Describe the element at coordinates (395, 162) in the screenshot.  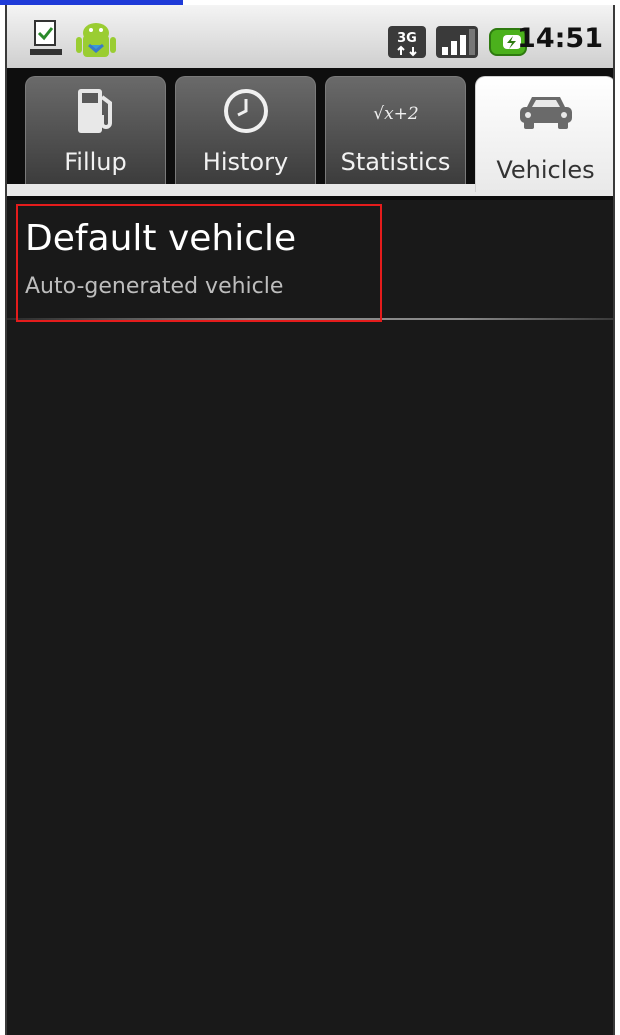
I see `tab-statistics-label: Statistics` at that location.